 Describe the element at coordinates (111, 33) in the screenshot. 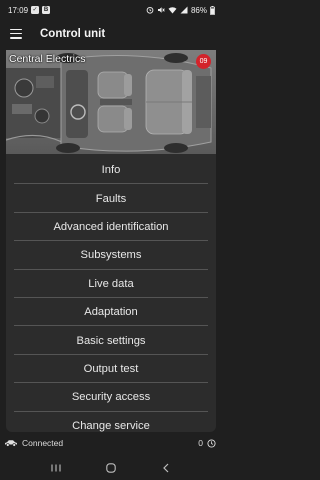

I see `app-bar: Control unit` at that location.